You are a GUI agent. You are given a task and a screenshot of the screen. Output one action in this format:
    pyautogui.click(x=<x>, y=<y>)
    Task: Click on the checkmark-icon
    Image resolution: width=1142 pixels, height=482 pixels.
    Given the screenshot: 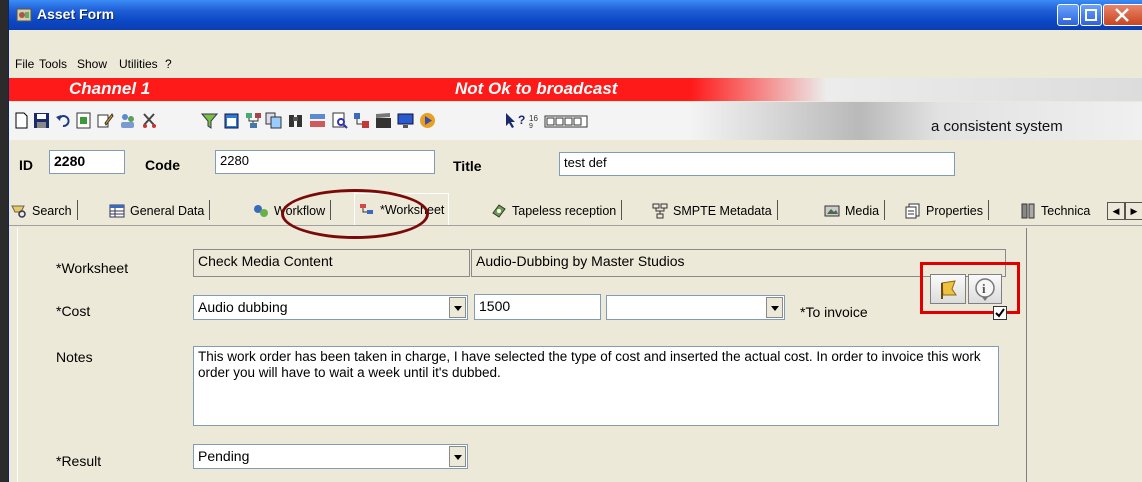 What is the action you would take?
    pyautogui.click(x=1000, y=313)
    